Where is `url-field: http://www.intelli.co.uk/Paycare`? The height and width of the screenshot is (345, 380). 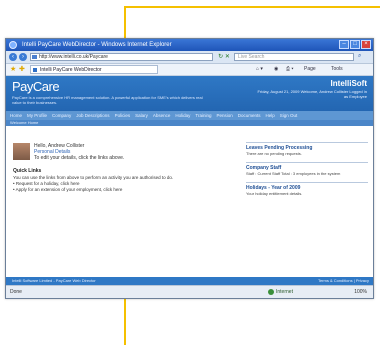
url-field: http://www.intelli.co.uk/Paycare is located at coordinates (121, 57).